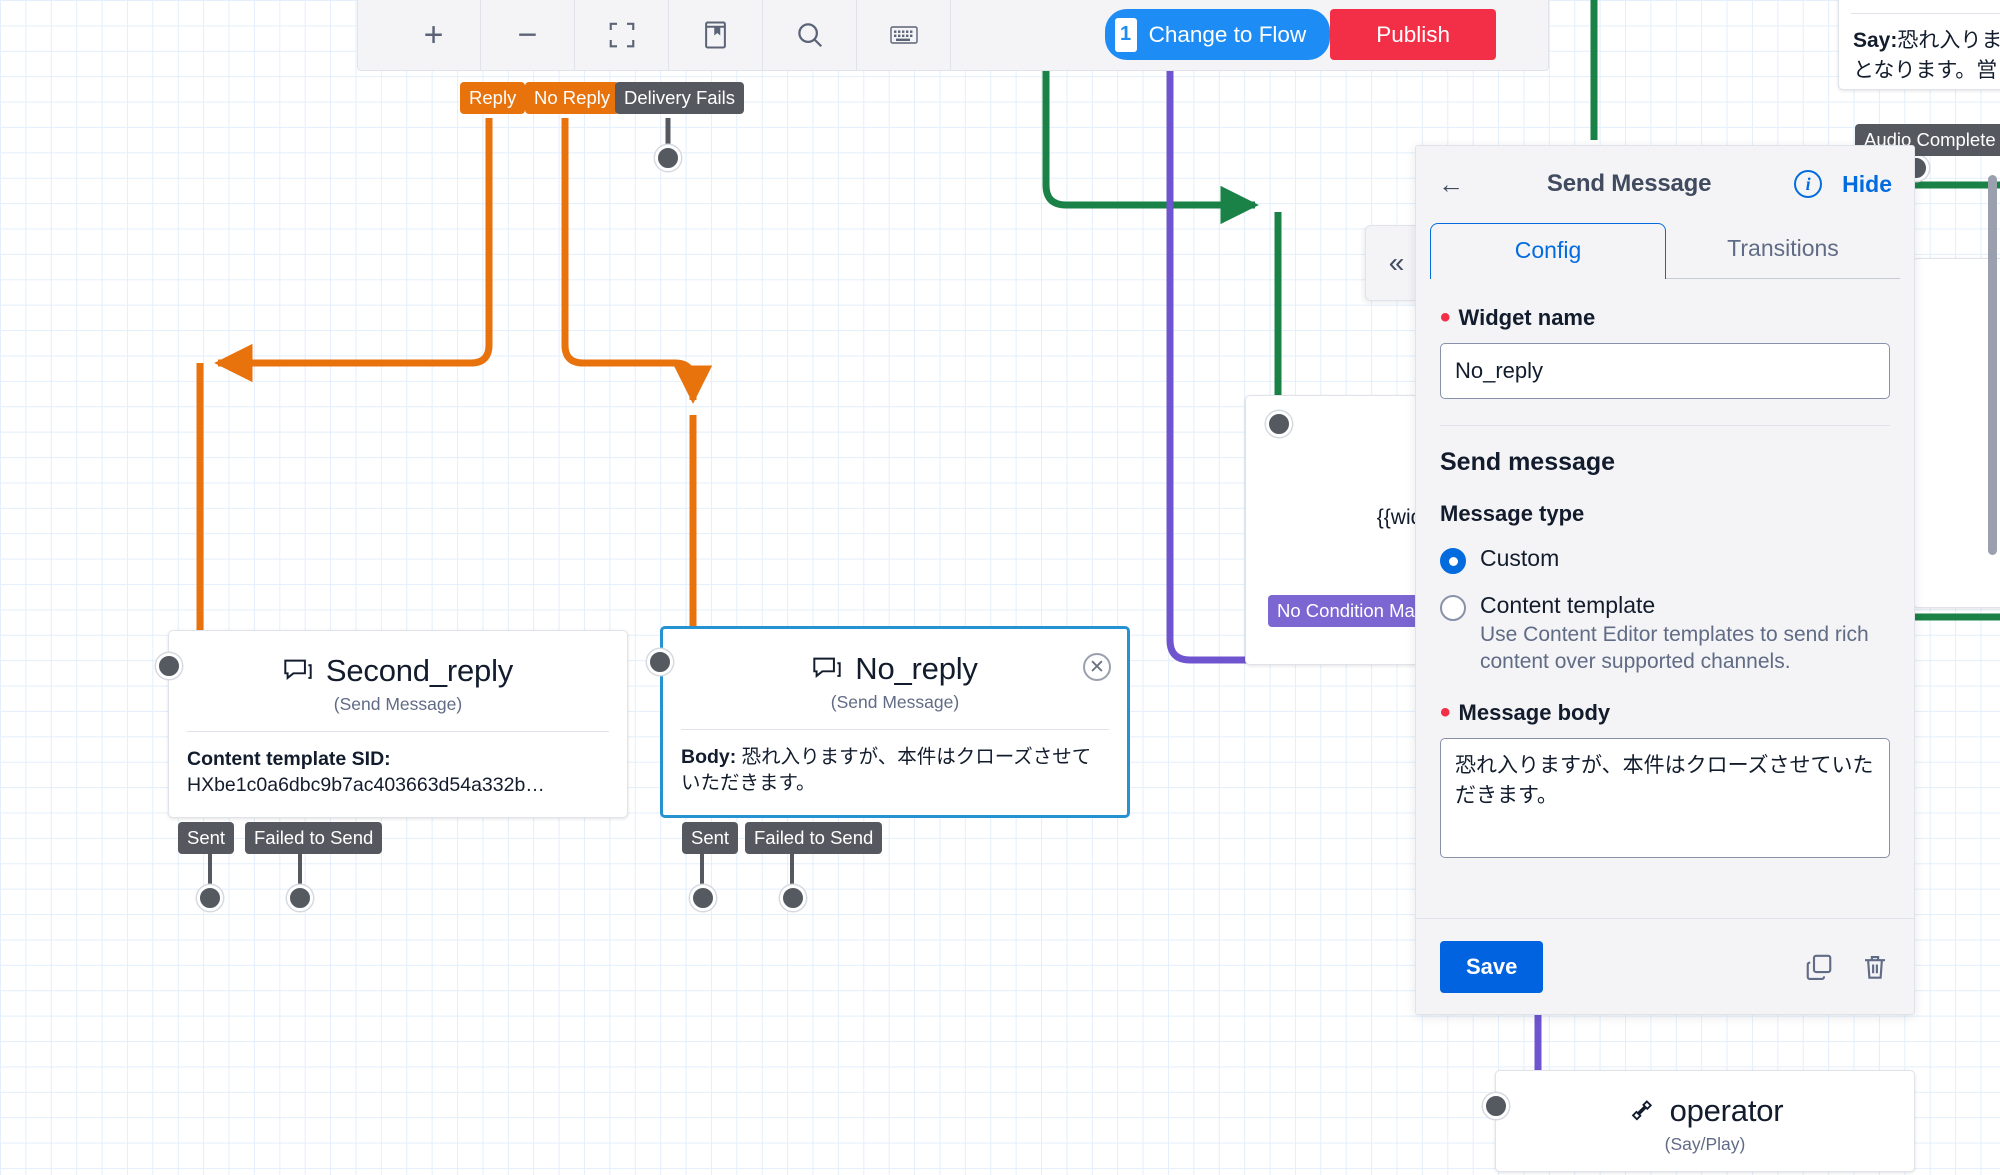 The width and height of the screenshot is (2000, 1175). Describe the element at coordinates (1413, 34) in the screenshot. I see `publish-button: Publish` at that location.